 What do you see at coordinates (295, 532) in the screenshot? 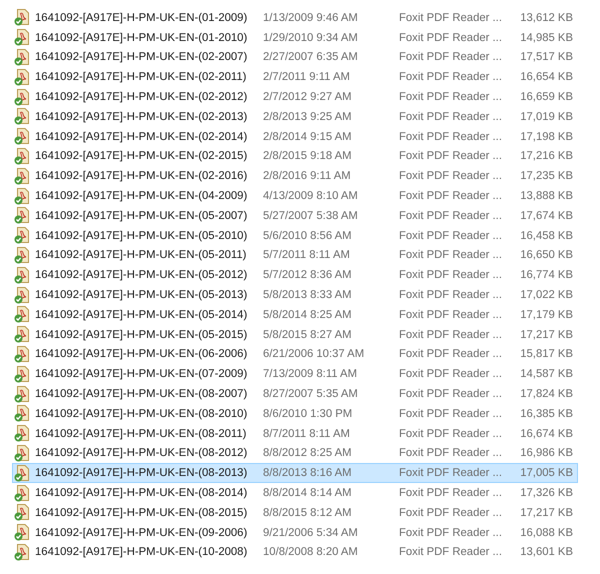
I see `file-row: 1641092-[A917E]-H-PM-UK-EN-(09-2006) 9/21/2006 5:34 AM Foxit PDF Reader ... 16,088 KB` at bounding box center [295, 532].